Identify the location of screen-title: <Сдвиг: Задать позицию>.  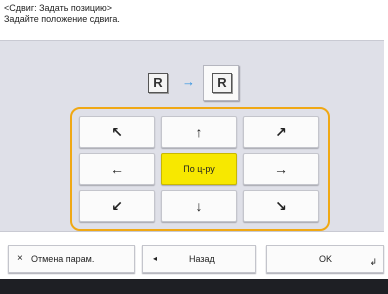
(58, 8).